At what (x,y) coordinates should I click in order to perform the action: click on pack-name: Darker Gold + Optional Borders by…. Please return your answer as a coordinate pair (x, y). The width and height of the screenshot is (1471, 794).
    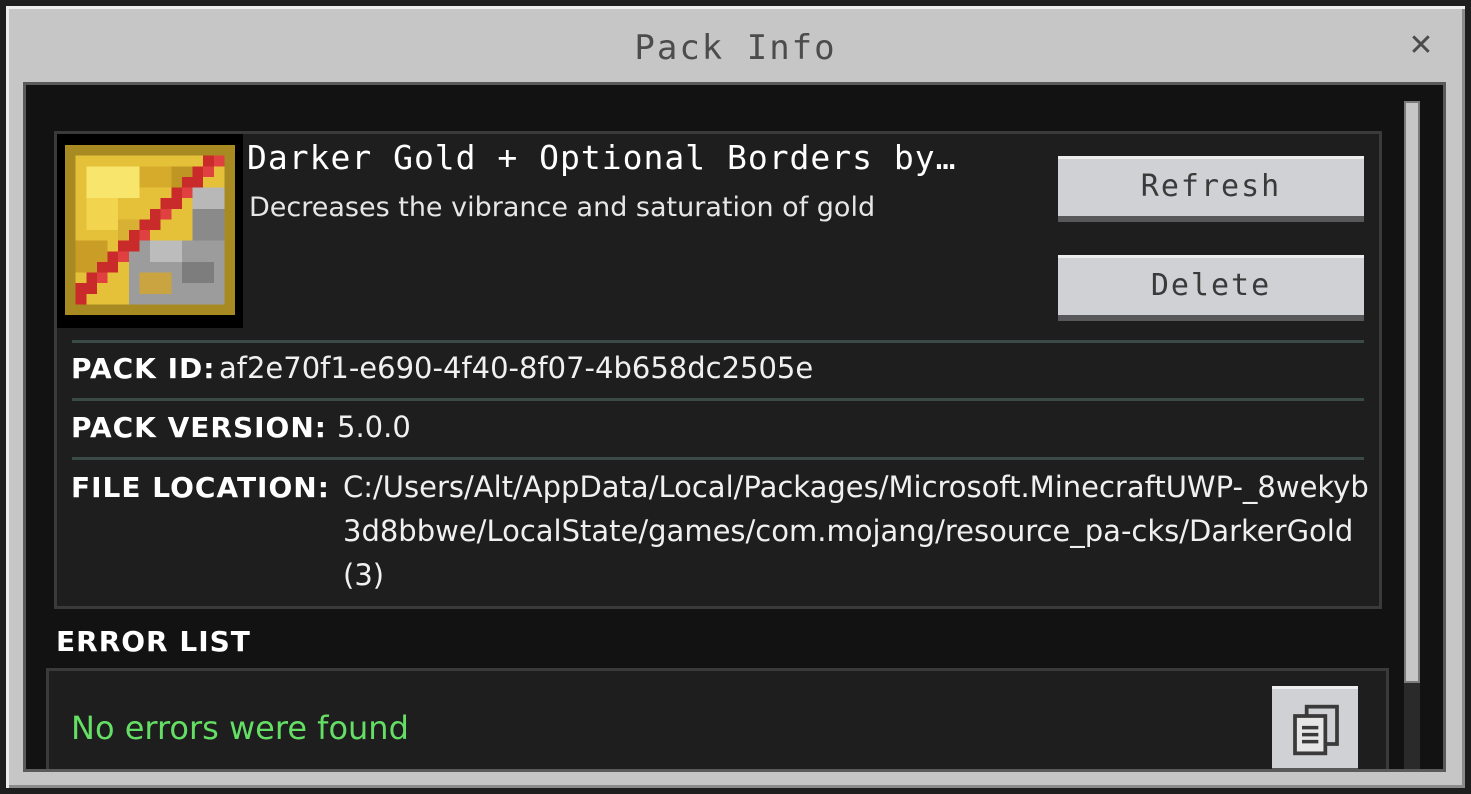
    Looking at the image, I should click on (602, 157).